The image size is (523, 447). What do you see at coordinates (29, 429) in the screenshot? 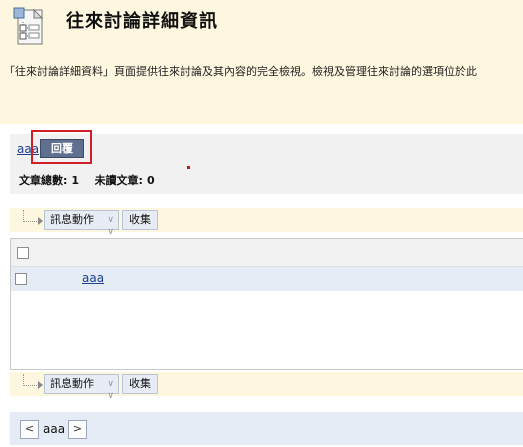
I see `previous-button: <` at bounding box center [29, 429].